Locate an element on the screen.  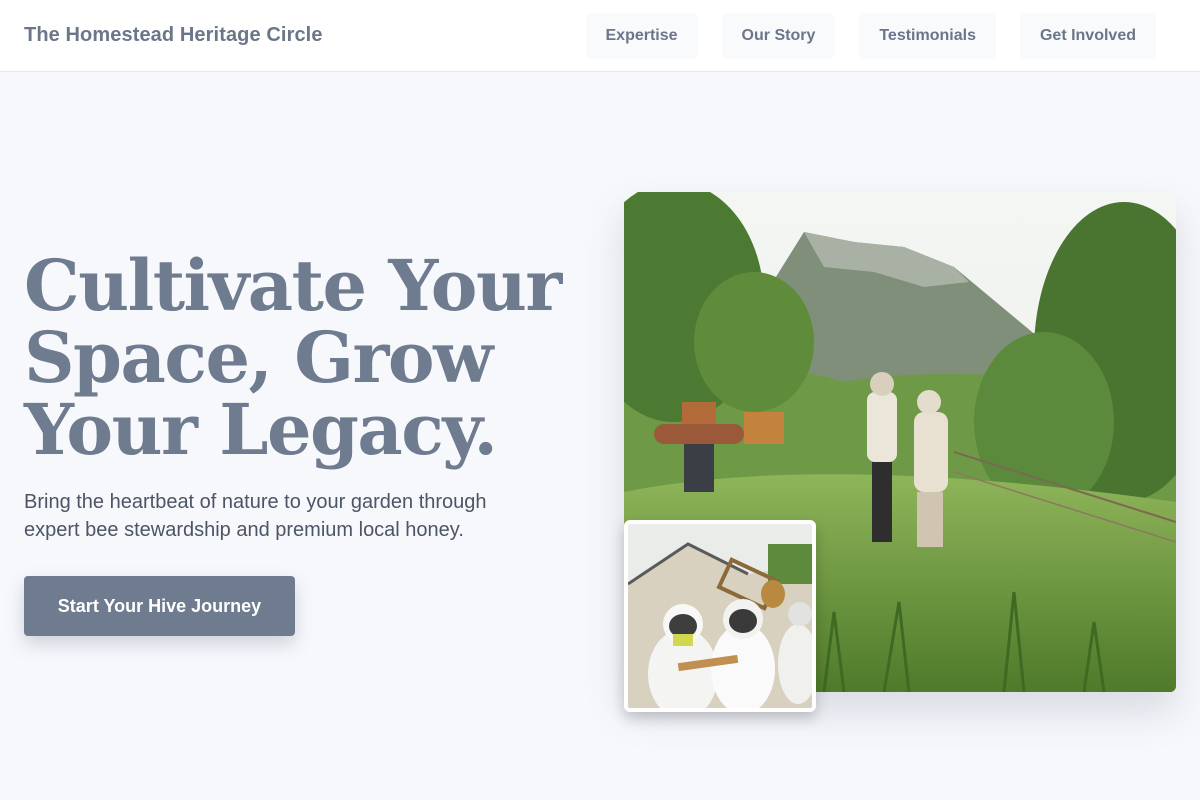
brand-logo-text: The Homestead Heritage Circle is located at coordinates (173, 35).